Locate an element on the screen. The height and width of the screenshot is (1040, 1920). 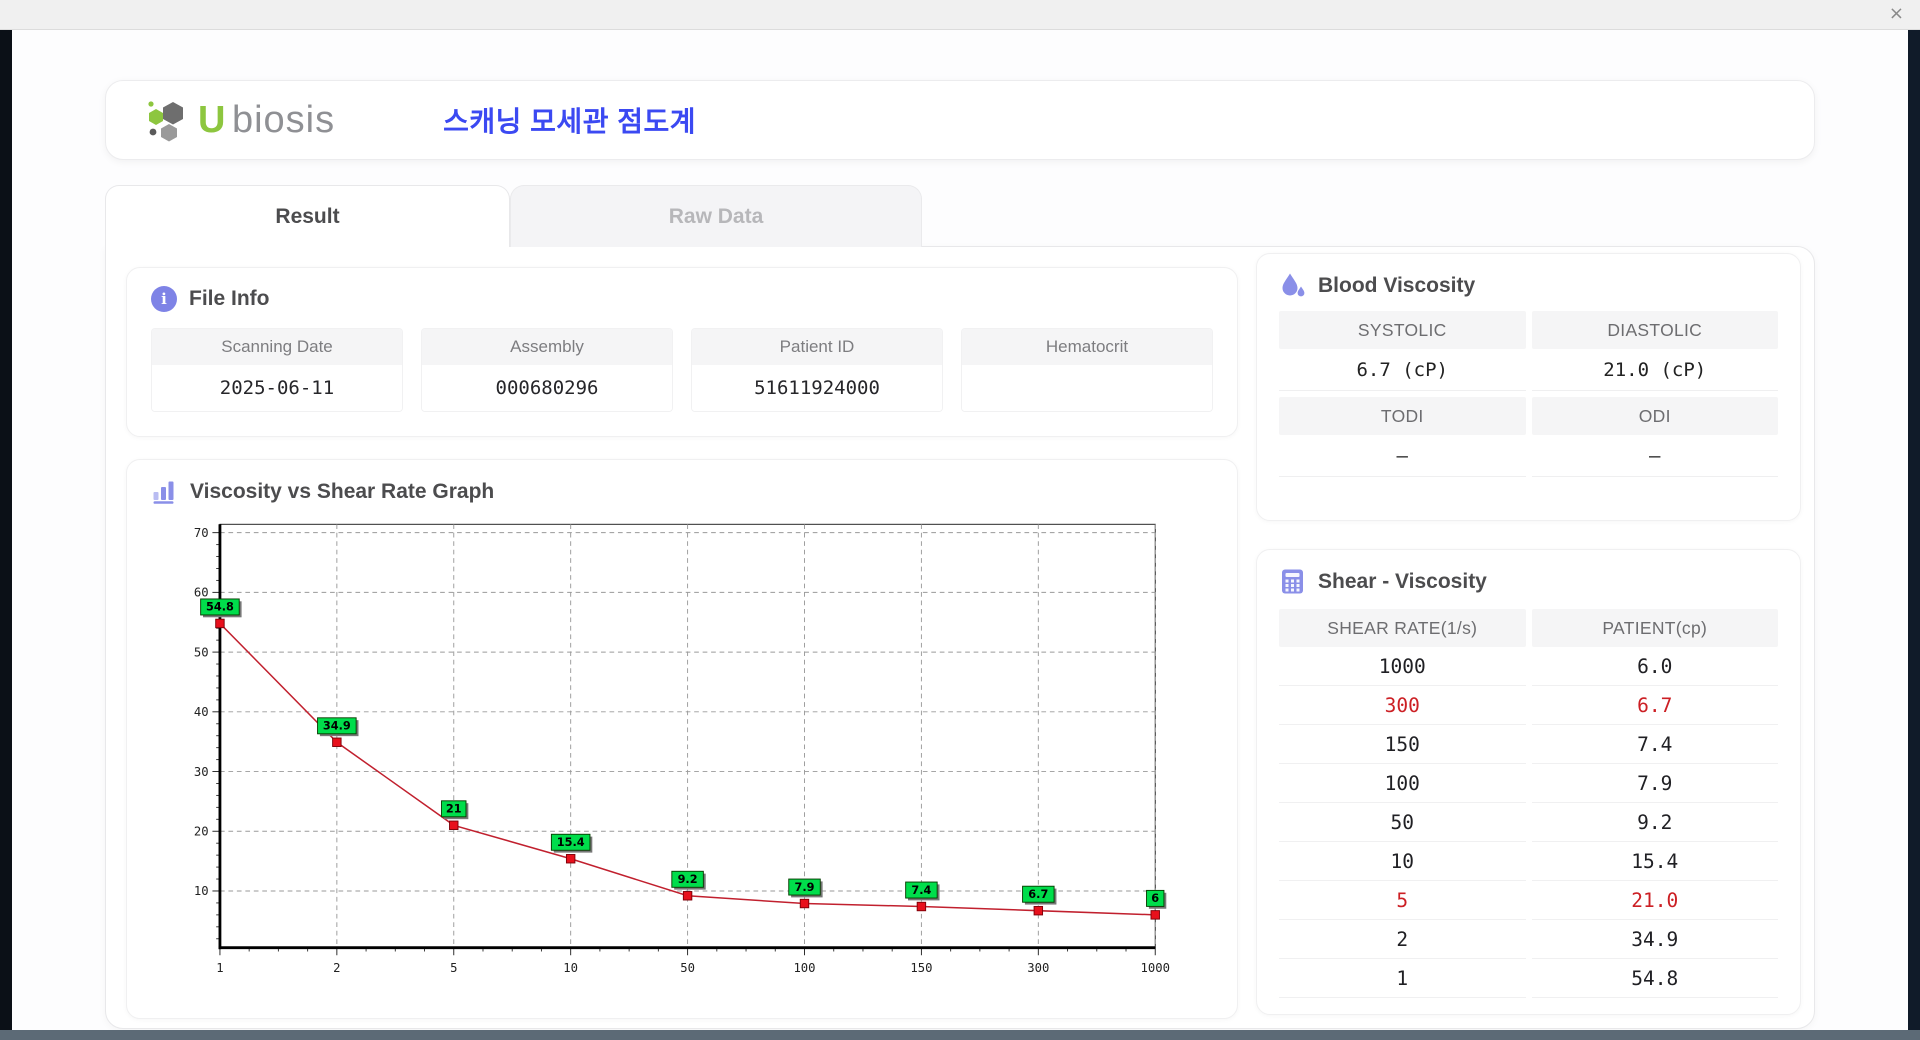
bv-group: SYSTOLIC DIASTOLIC 6.7 (cP) 21.0 (cP) is located at coordinates (1528, 351).